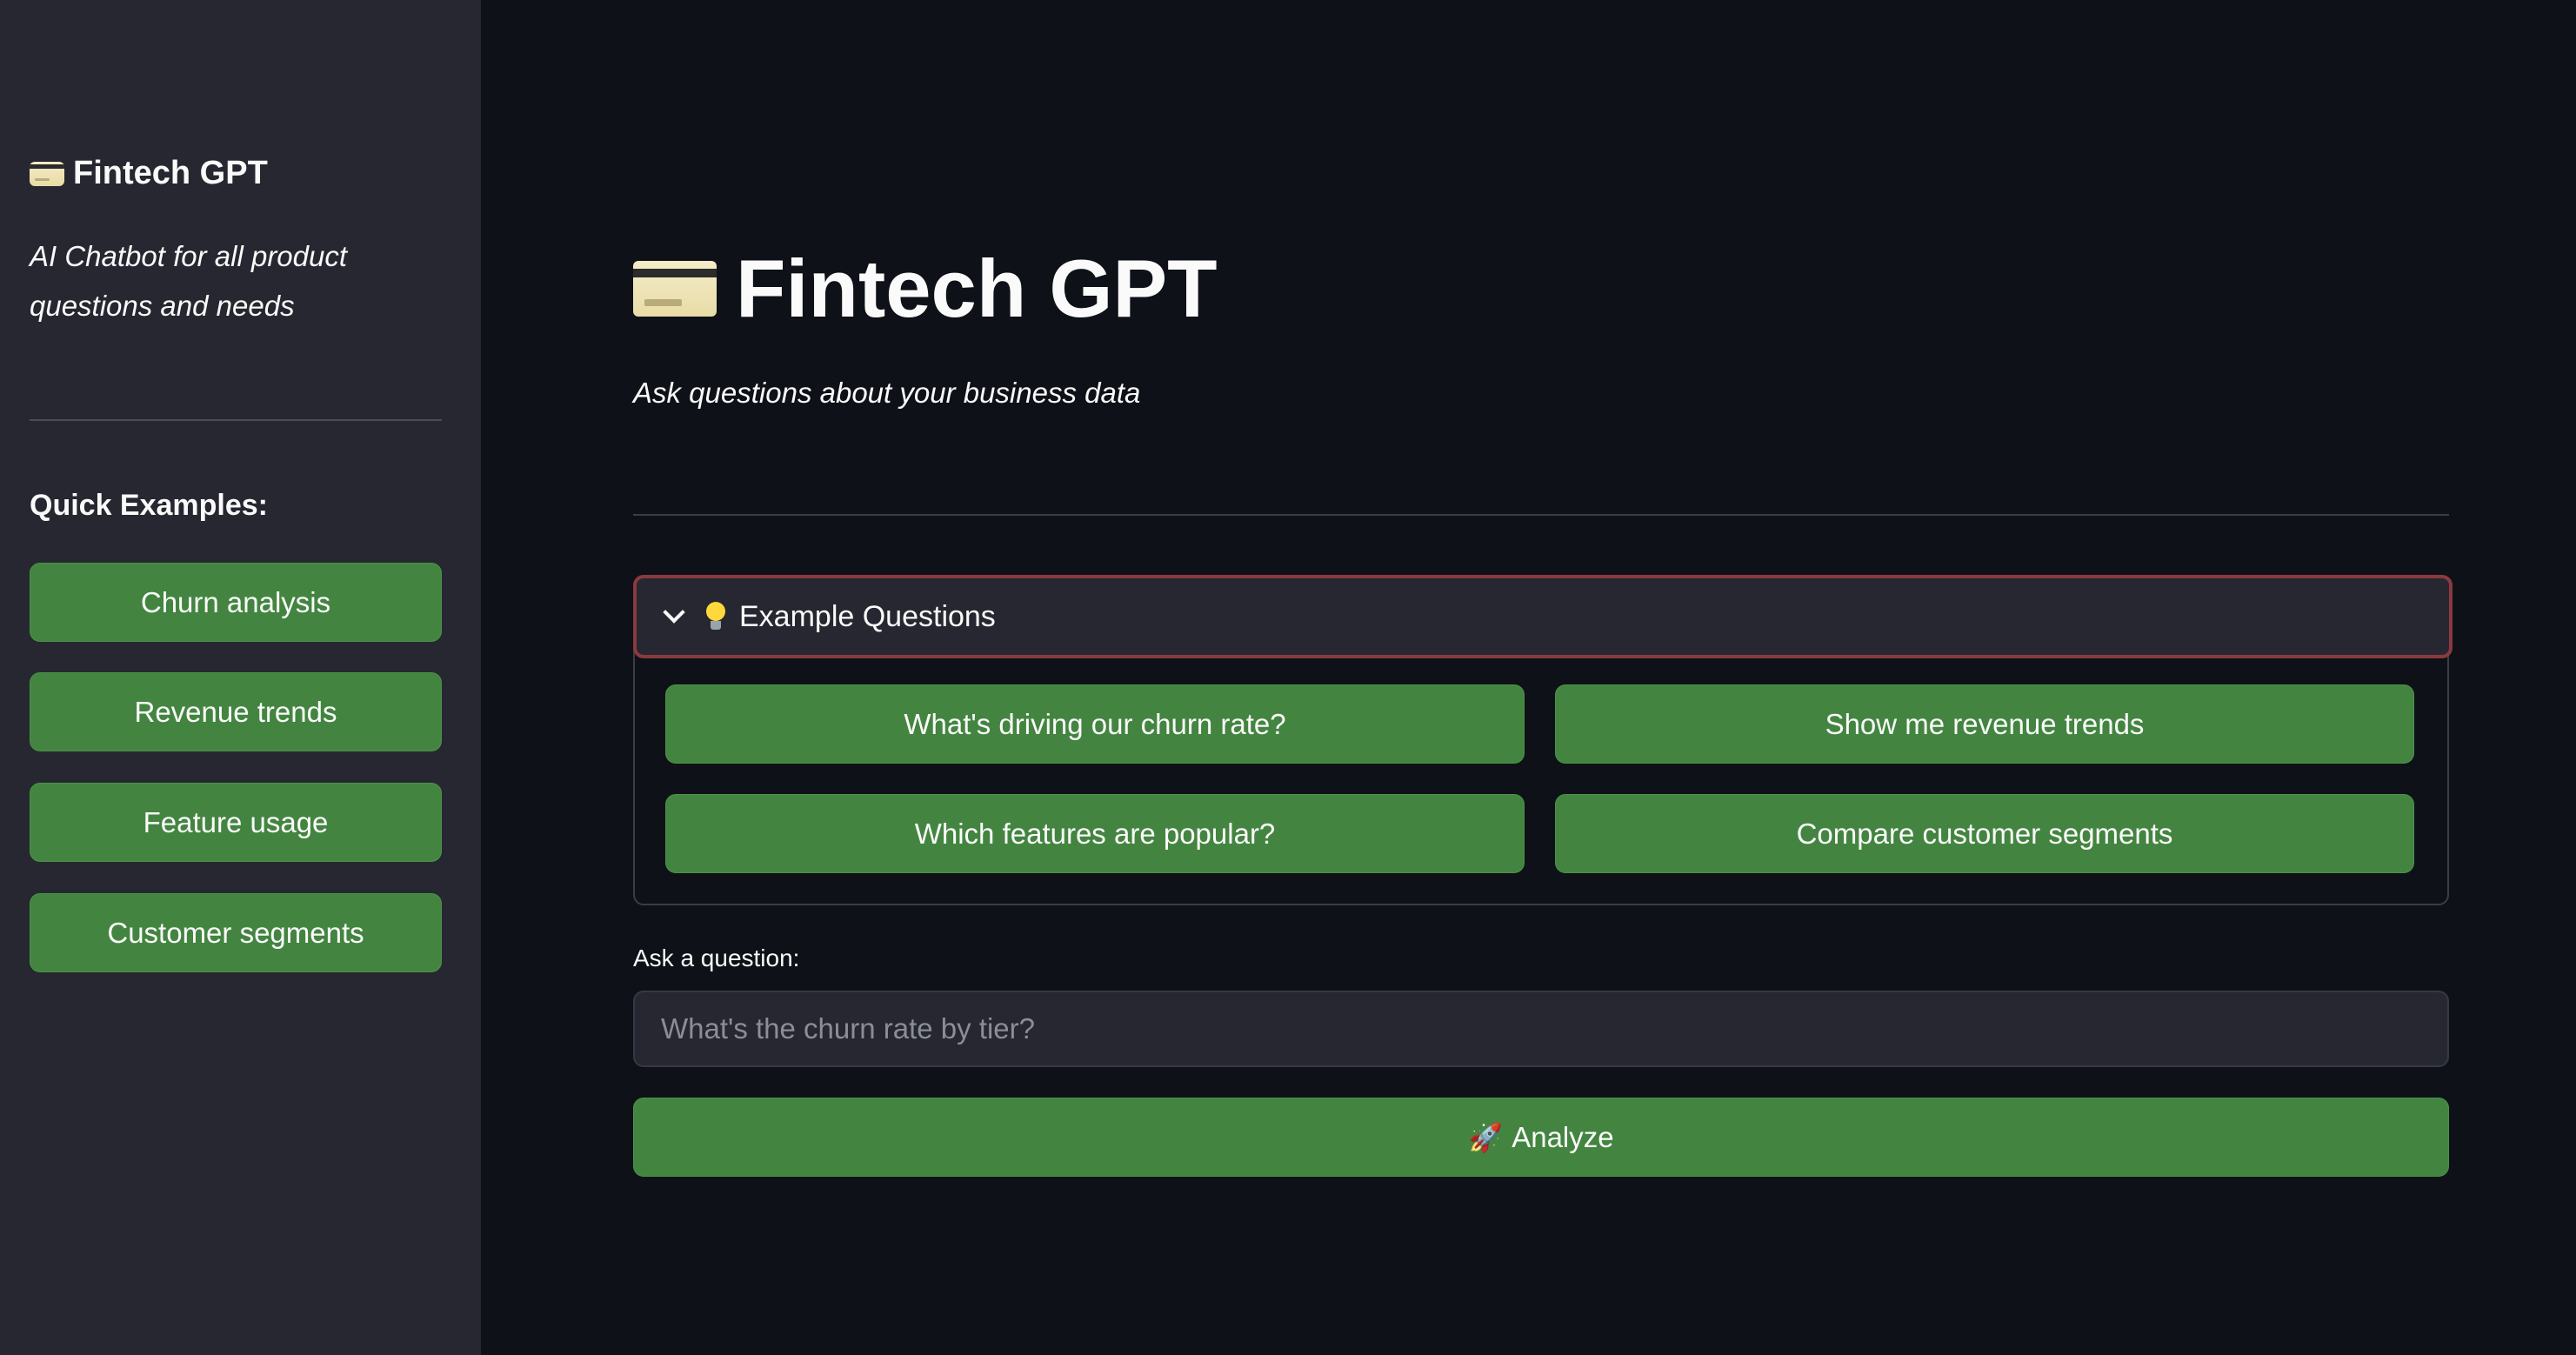 This screenshot has height=1355, width=2576. I want to click on expander-label: Example Questions, so click(867, 616).